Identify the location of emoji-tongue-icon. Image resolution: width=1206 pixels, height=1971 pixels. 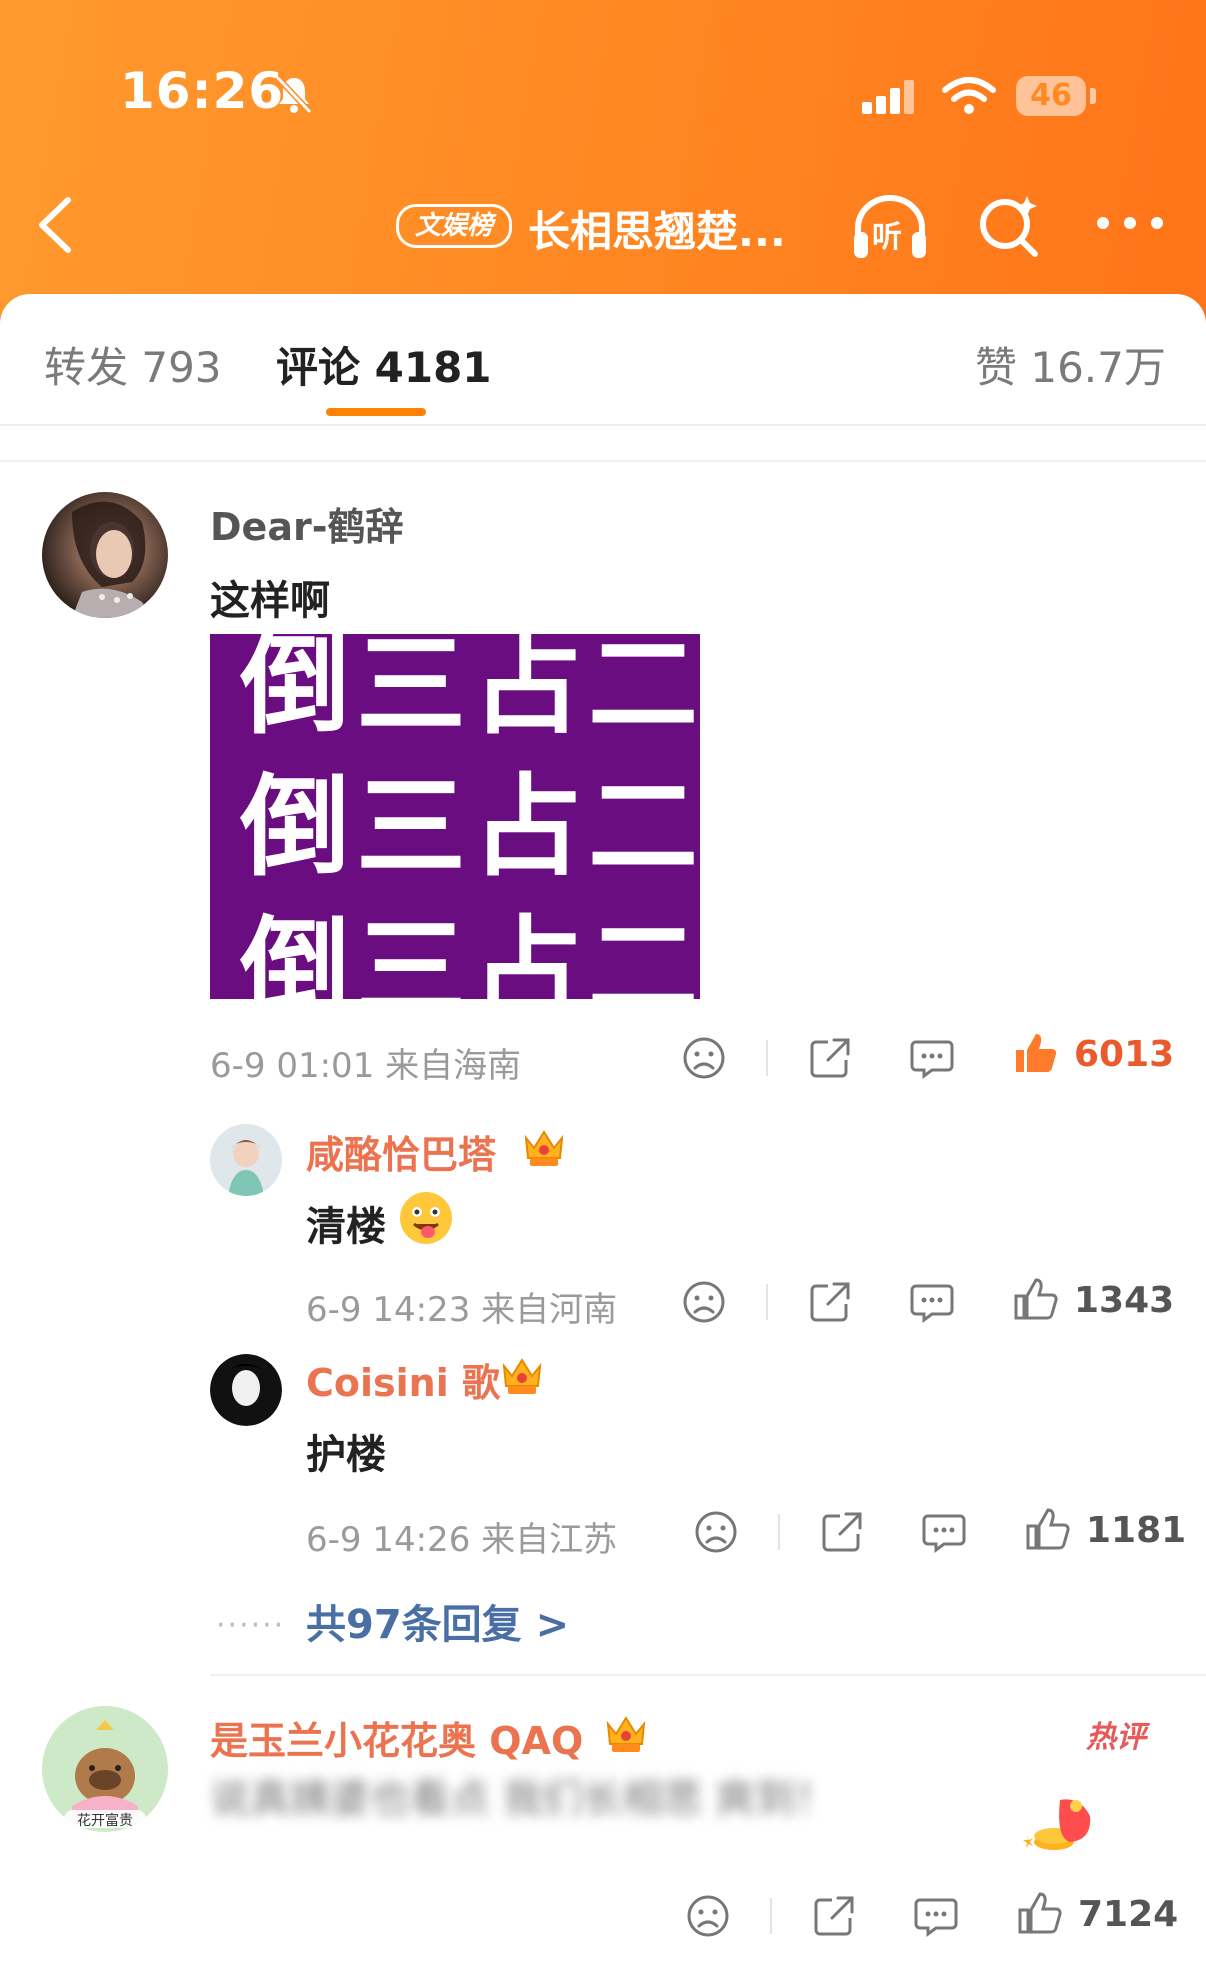
(426, 1218).